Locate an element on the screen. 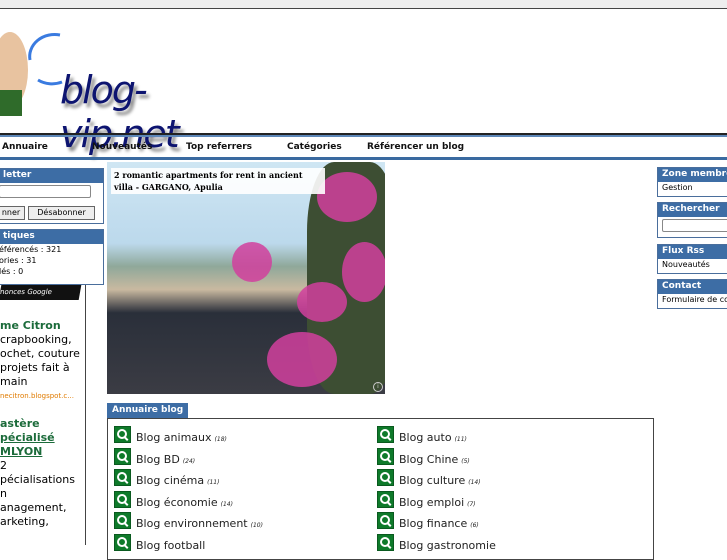 The height and width of the screenshot is (560, 727). contact-title: Contact is located at coordinates (692, 287).